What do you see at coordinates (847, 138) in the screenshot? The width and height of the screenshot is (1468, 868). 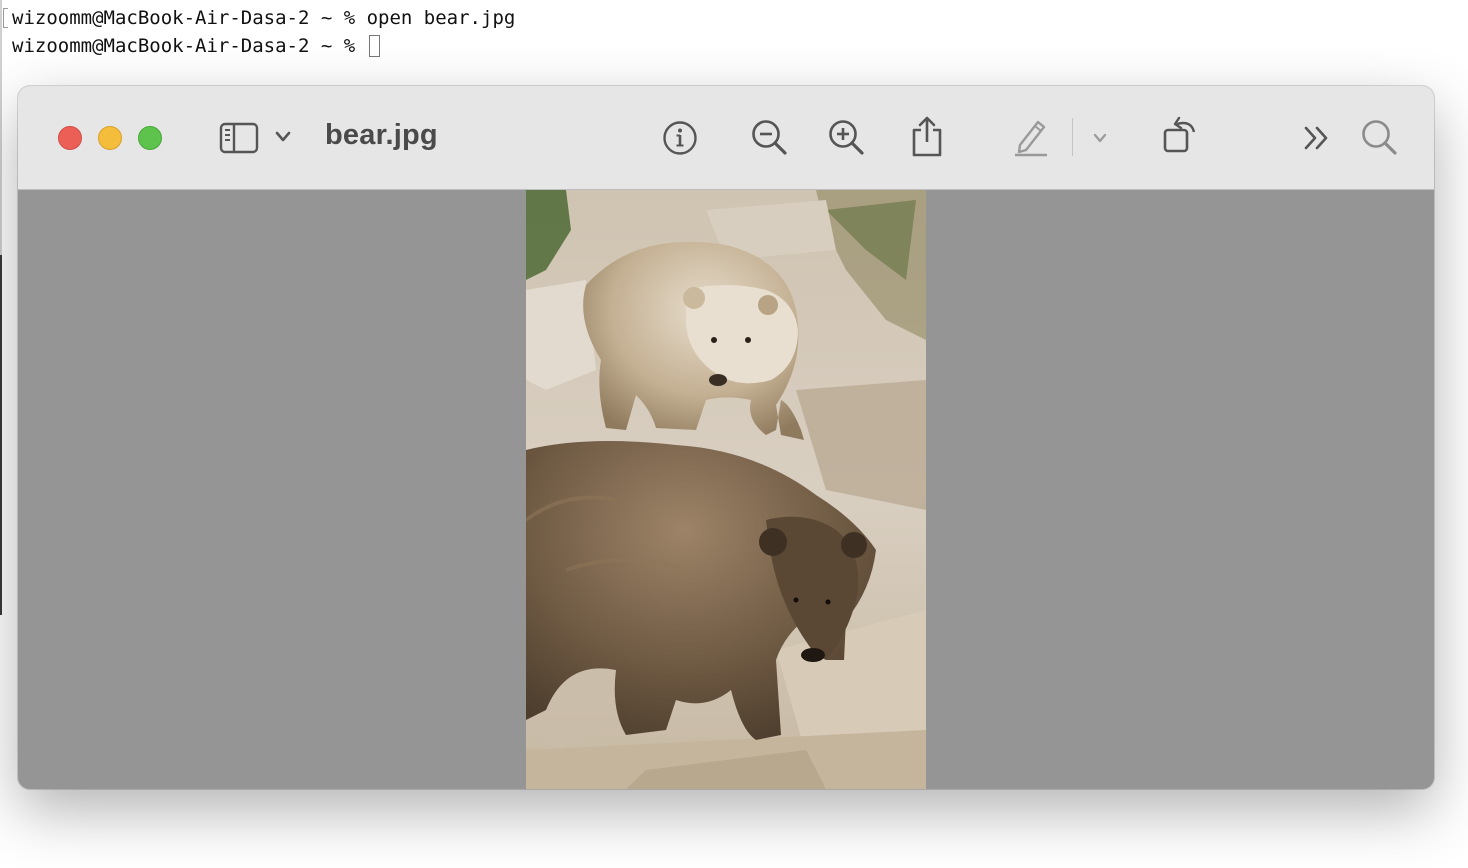 I see `zoom-in-icon` at bounding box center [847, 138].